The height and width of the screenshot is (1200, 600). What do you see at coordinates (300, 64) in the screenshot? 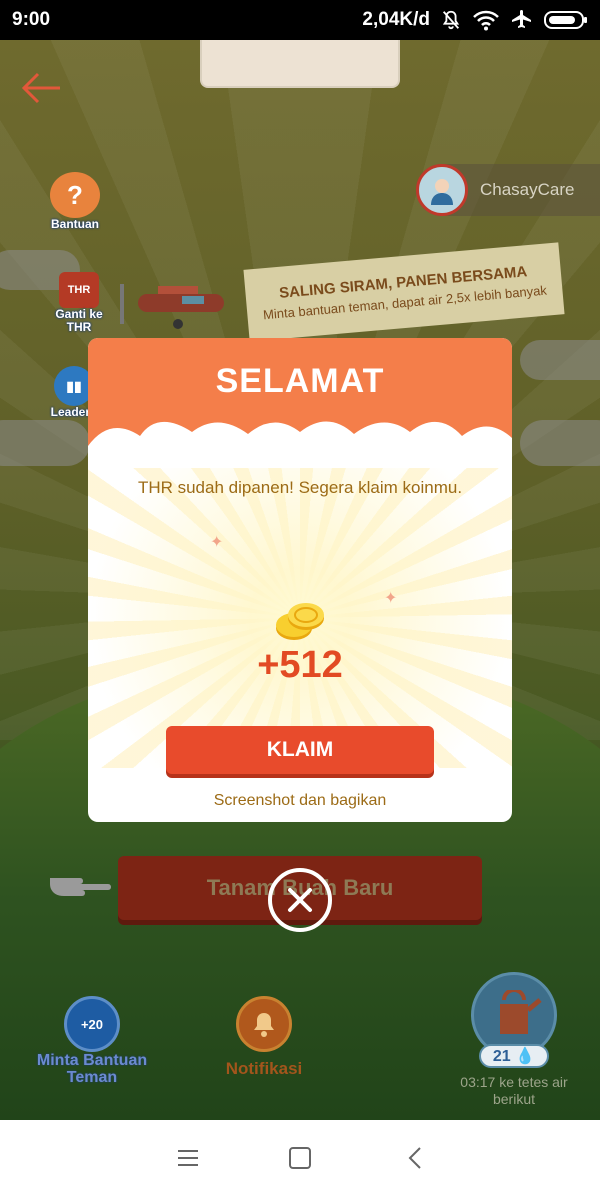
I see `top-card` at bounding box center [300, 64].